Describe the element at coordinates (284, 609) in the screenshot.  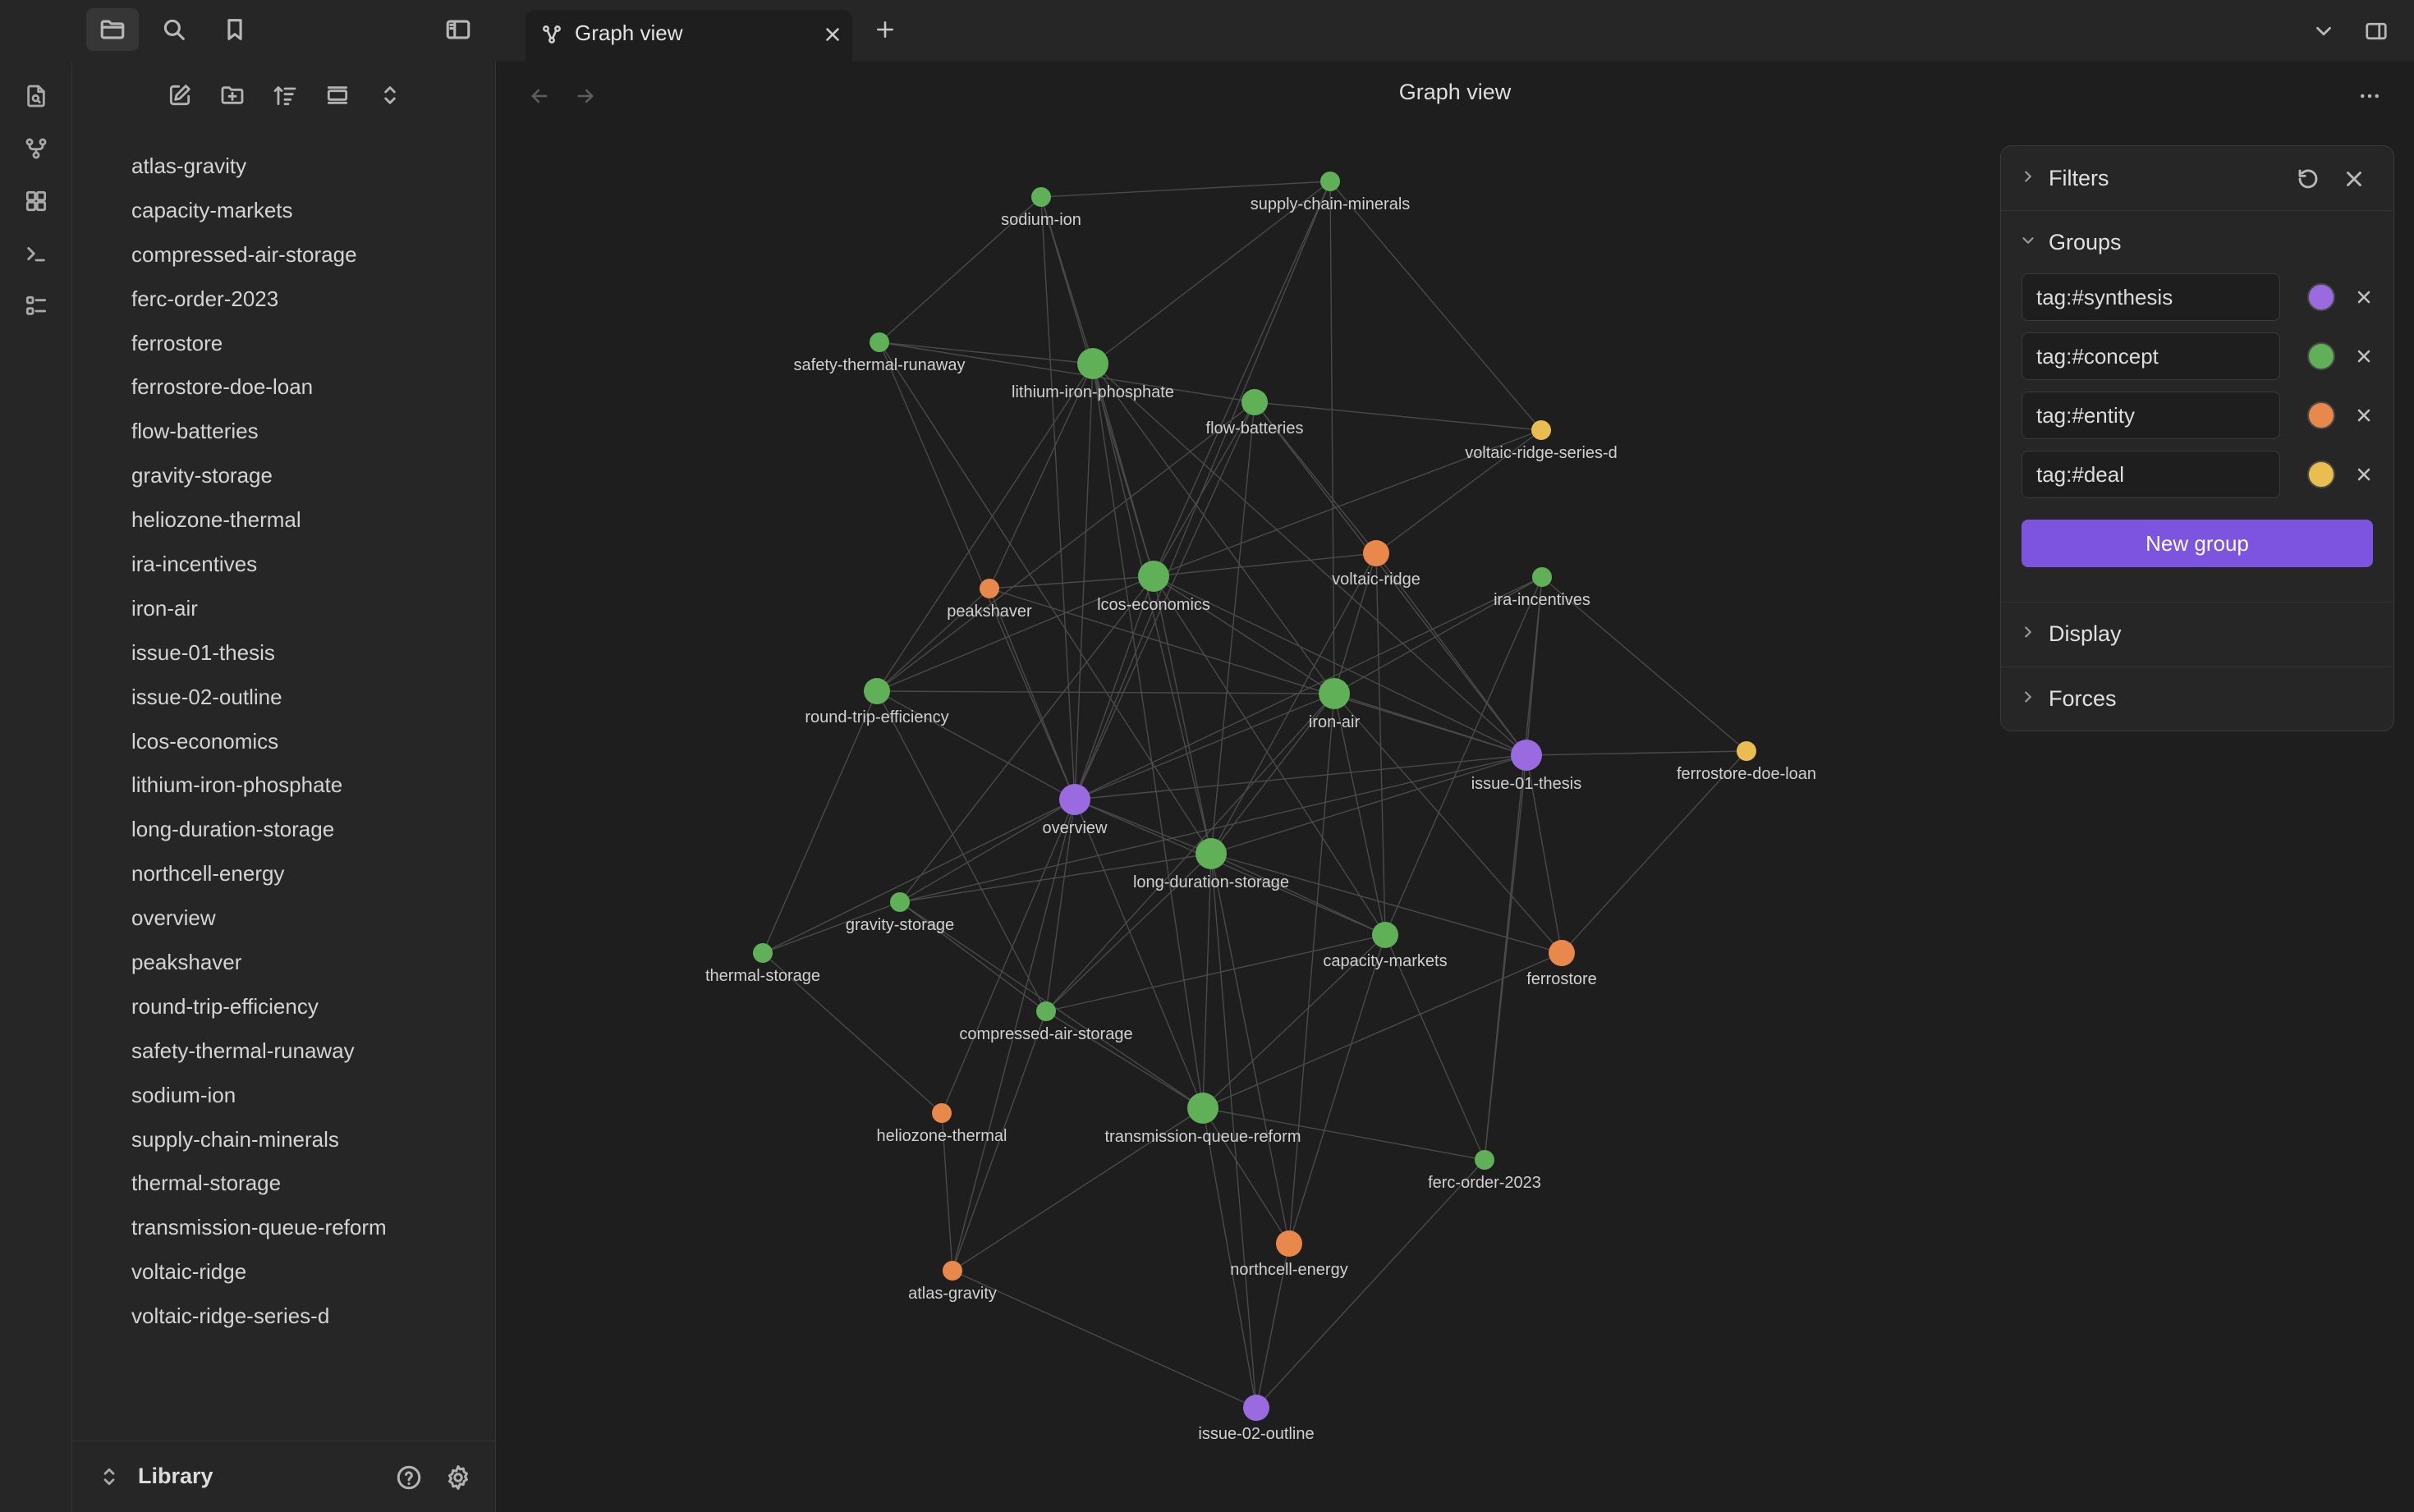
I see `file-item: iron-air` at that location.